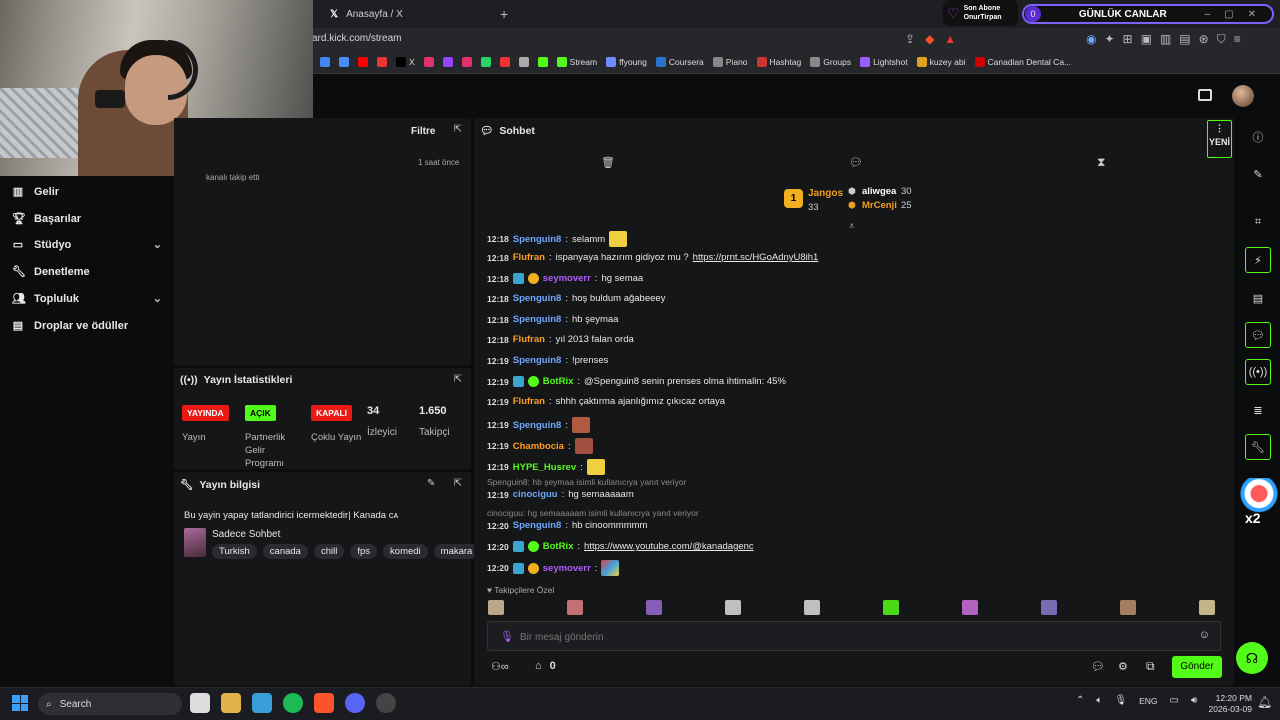  What do you see at coordinates (1184, 39) in the screenshot?
I see `wallet-icon: ▤` at bounding box center [1184, 39].